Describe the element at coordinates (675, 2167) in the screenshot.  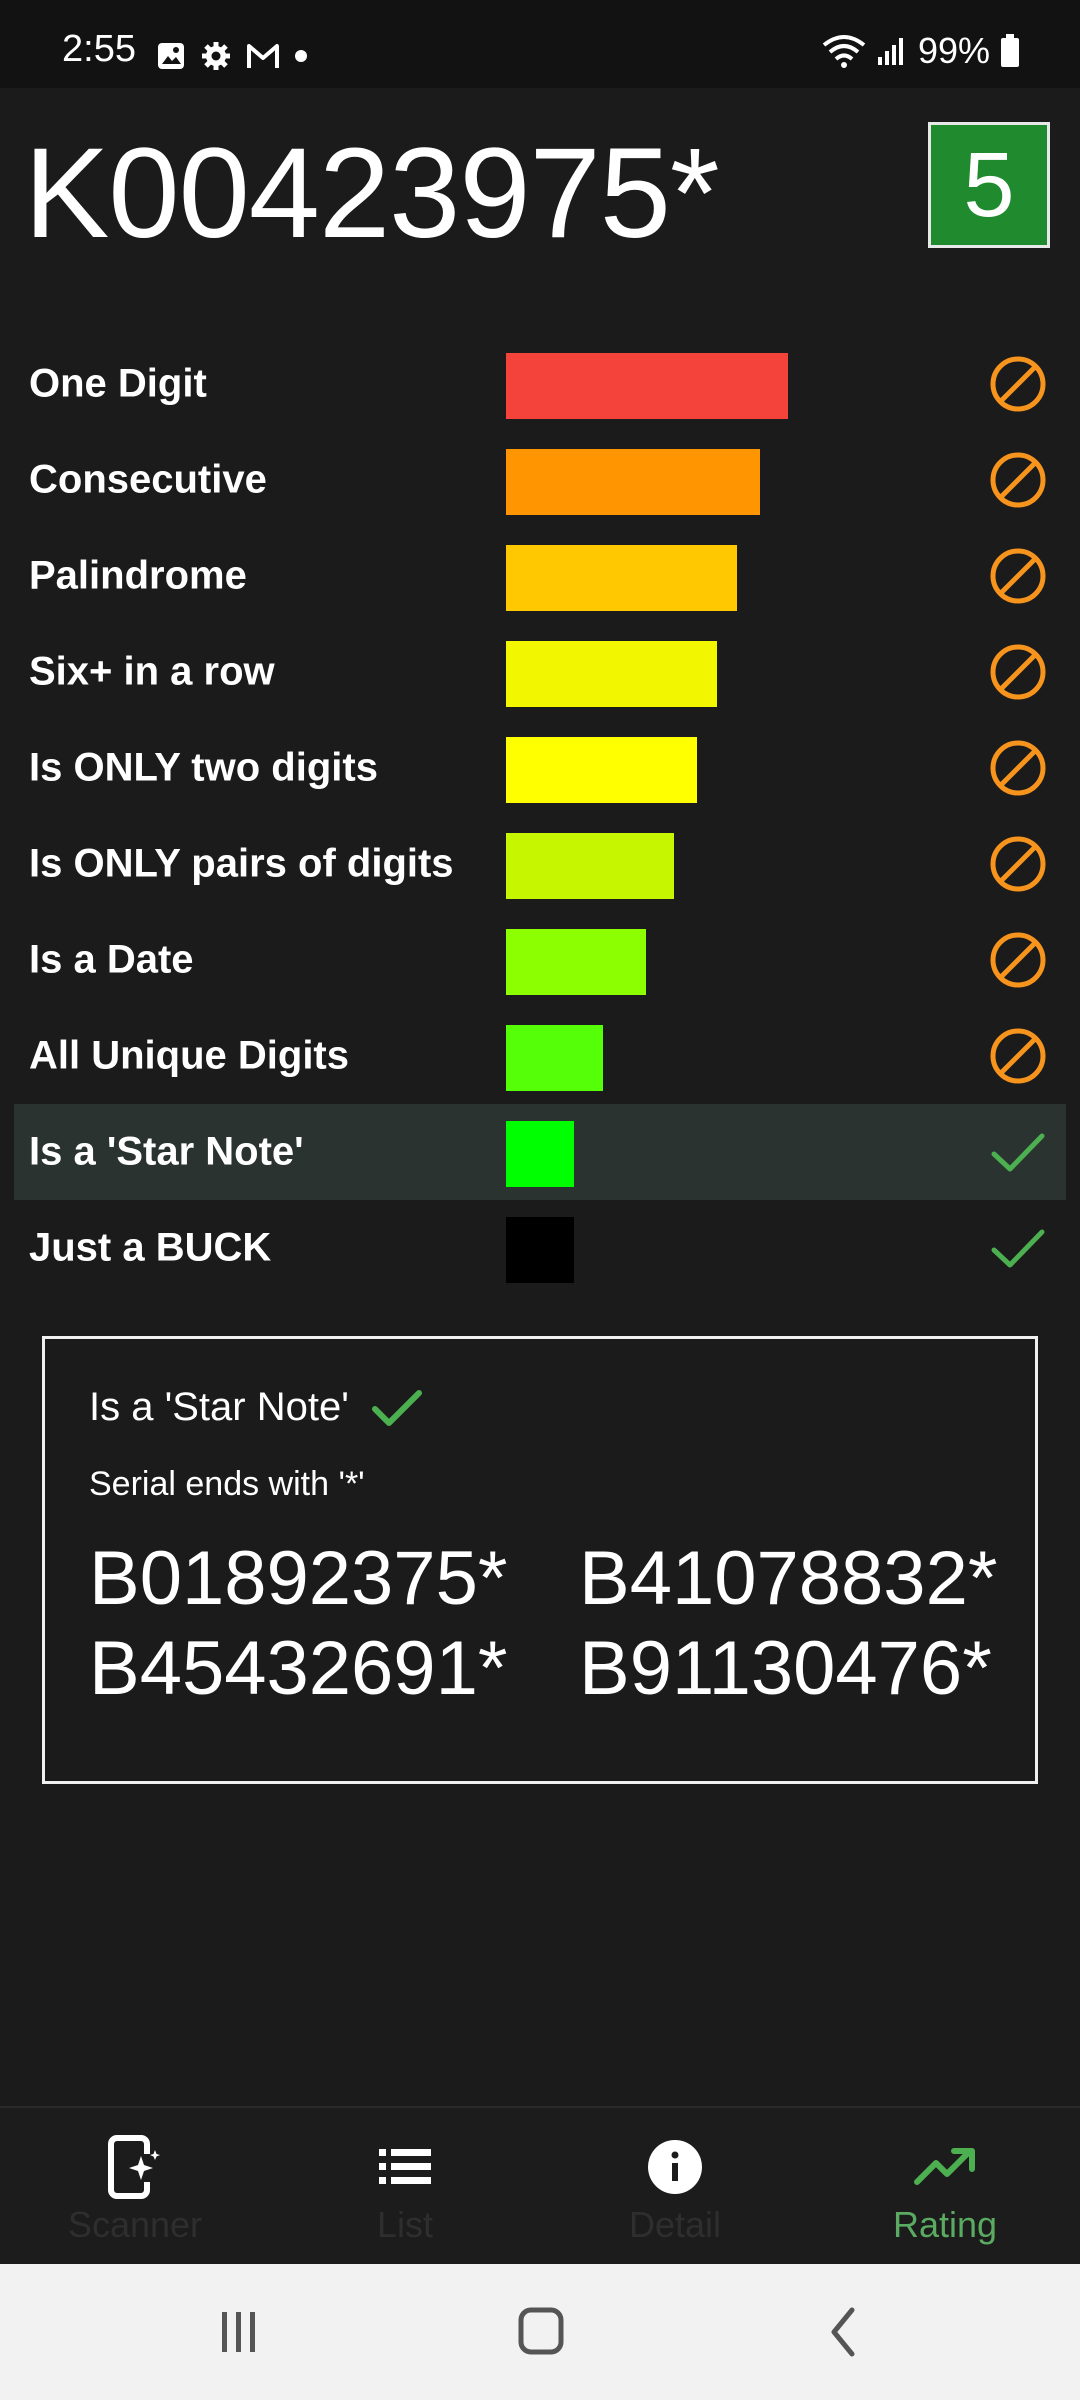
I see `info-icon` at that location.